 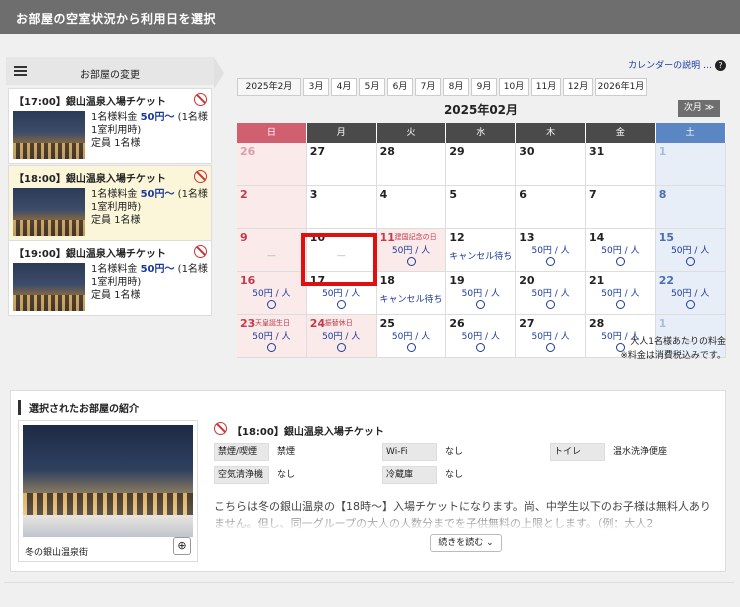 What do you see at coordinates (272, 323) in the screenshot?
I see `holiday-name: 天皇誕生日` at bounding box center [272, 323].